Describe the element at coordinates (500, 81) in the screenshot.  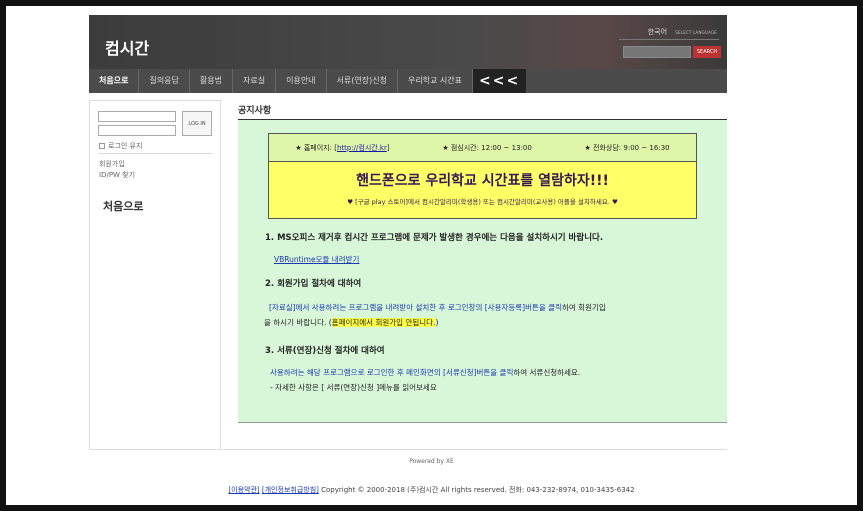
I see `nav-arrows: <<<` at that location.